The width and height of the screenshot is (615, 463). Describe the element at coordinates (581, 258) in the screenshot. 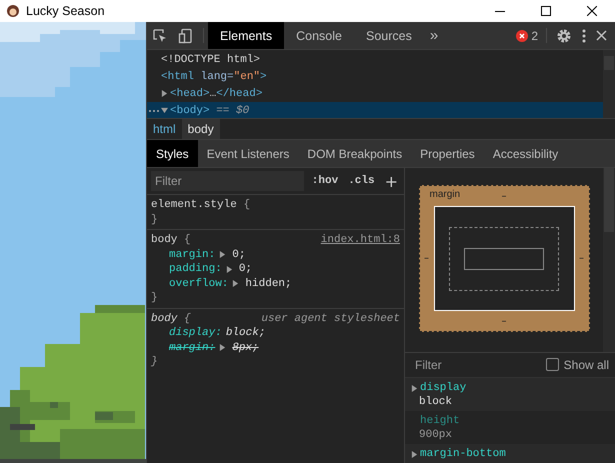

I see `margin-right-value: –` at that location.